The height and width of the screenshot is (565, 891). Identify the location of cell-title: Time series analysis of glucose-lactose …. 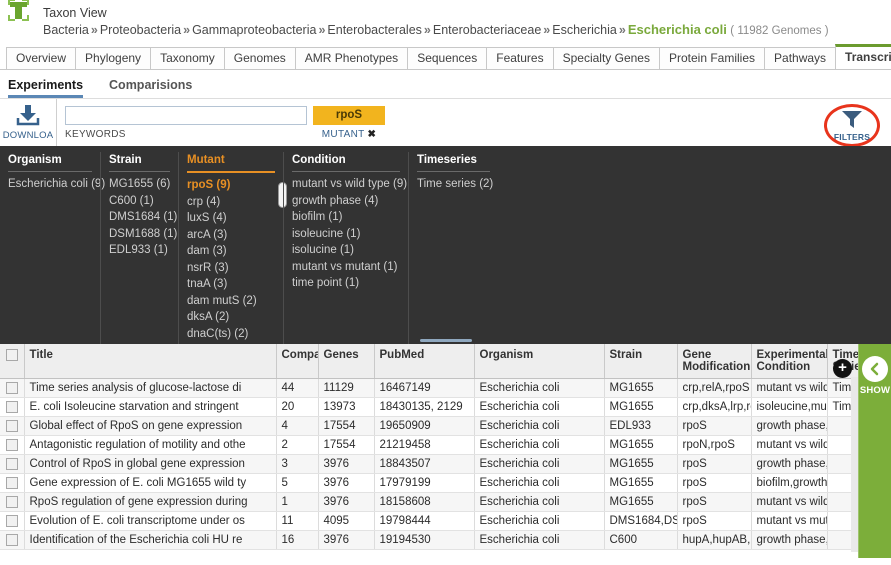
(150, 388).